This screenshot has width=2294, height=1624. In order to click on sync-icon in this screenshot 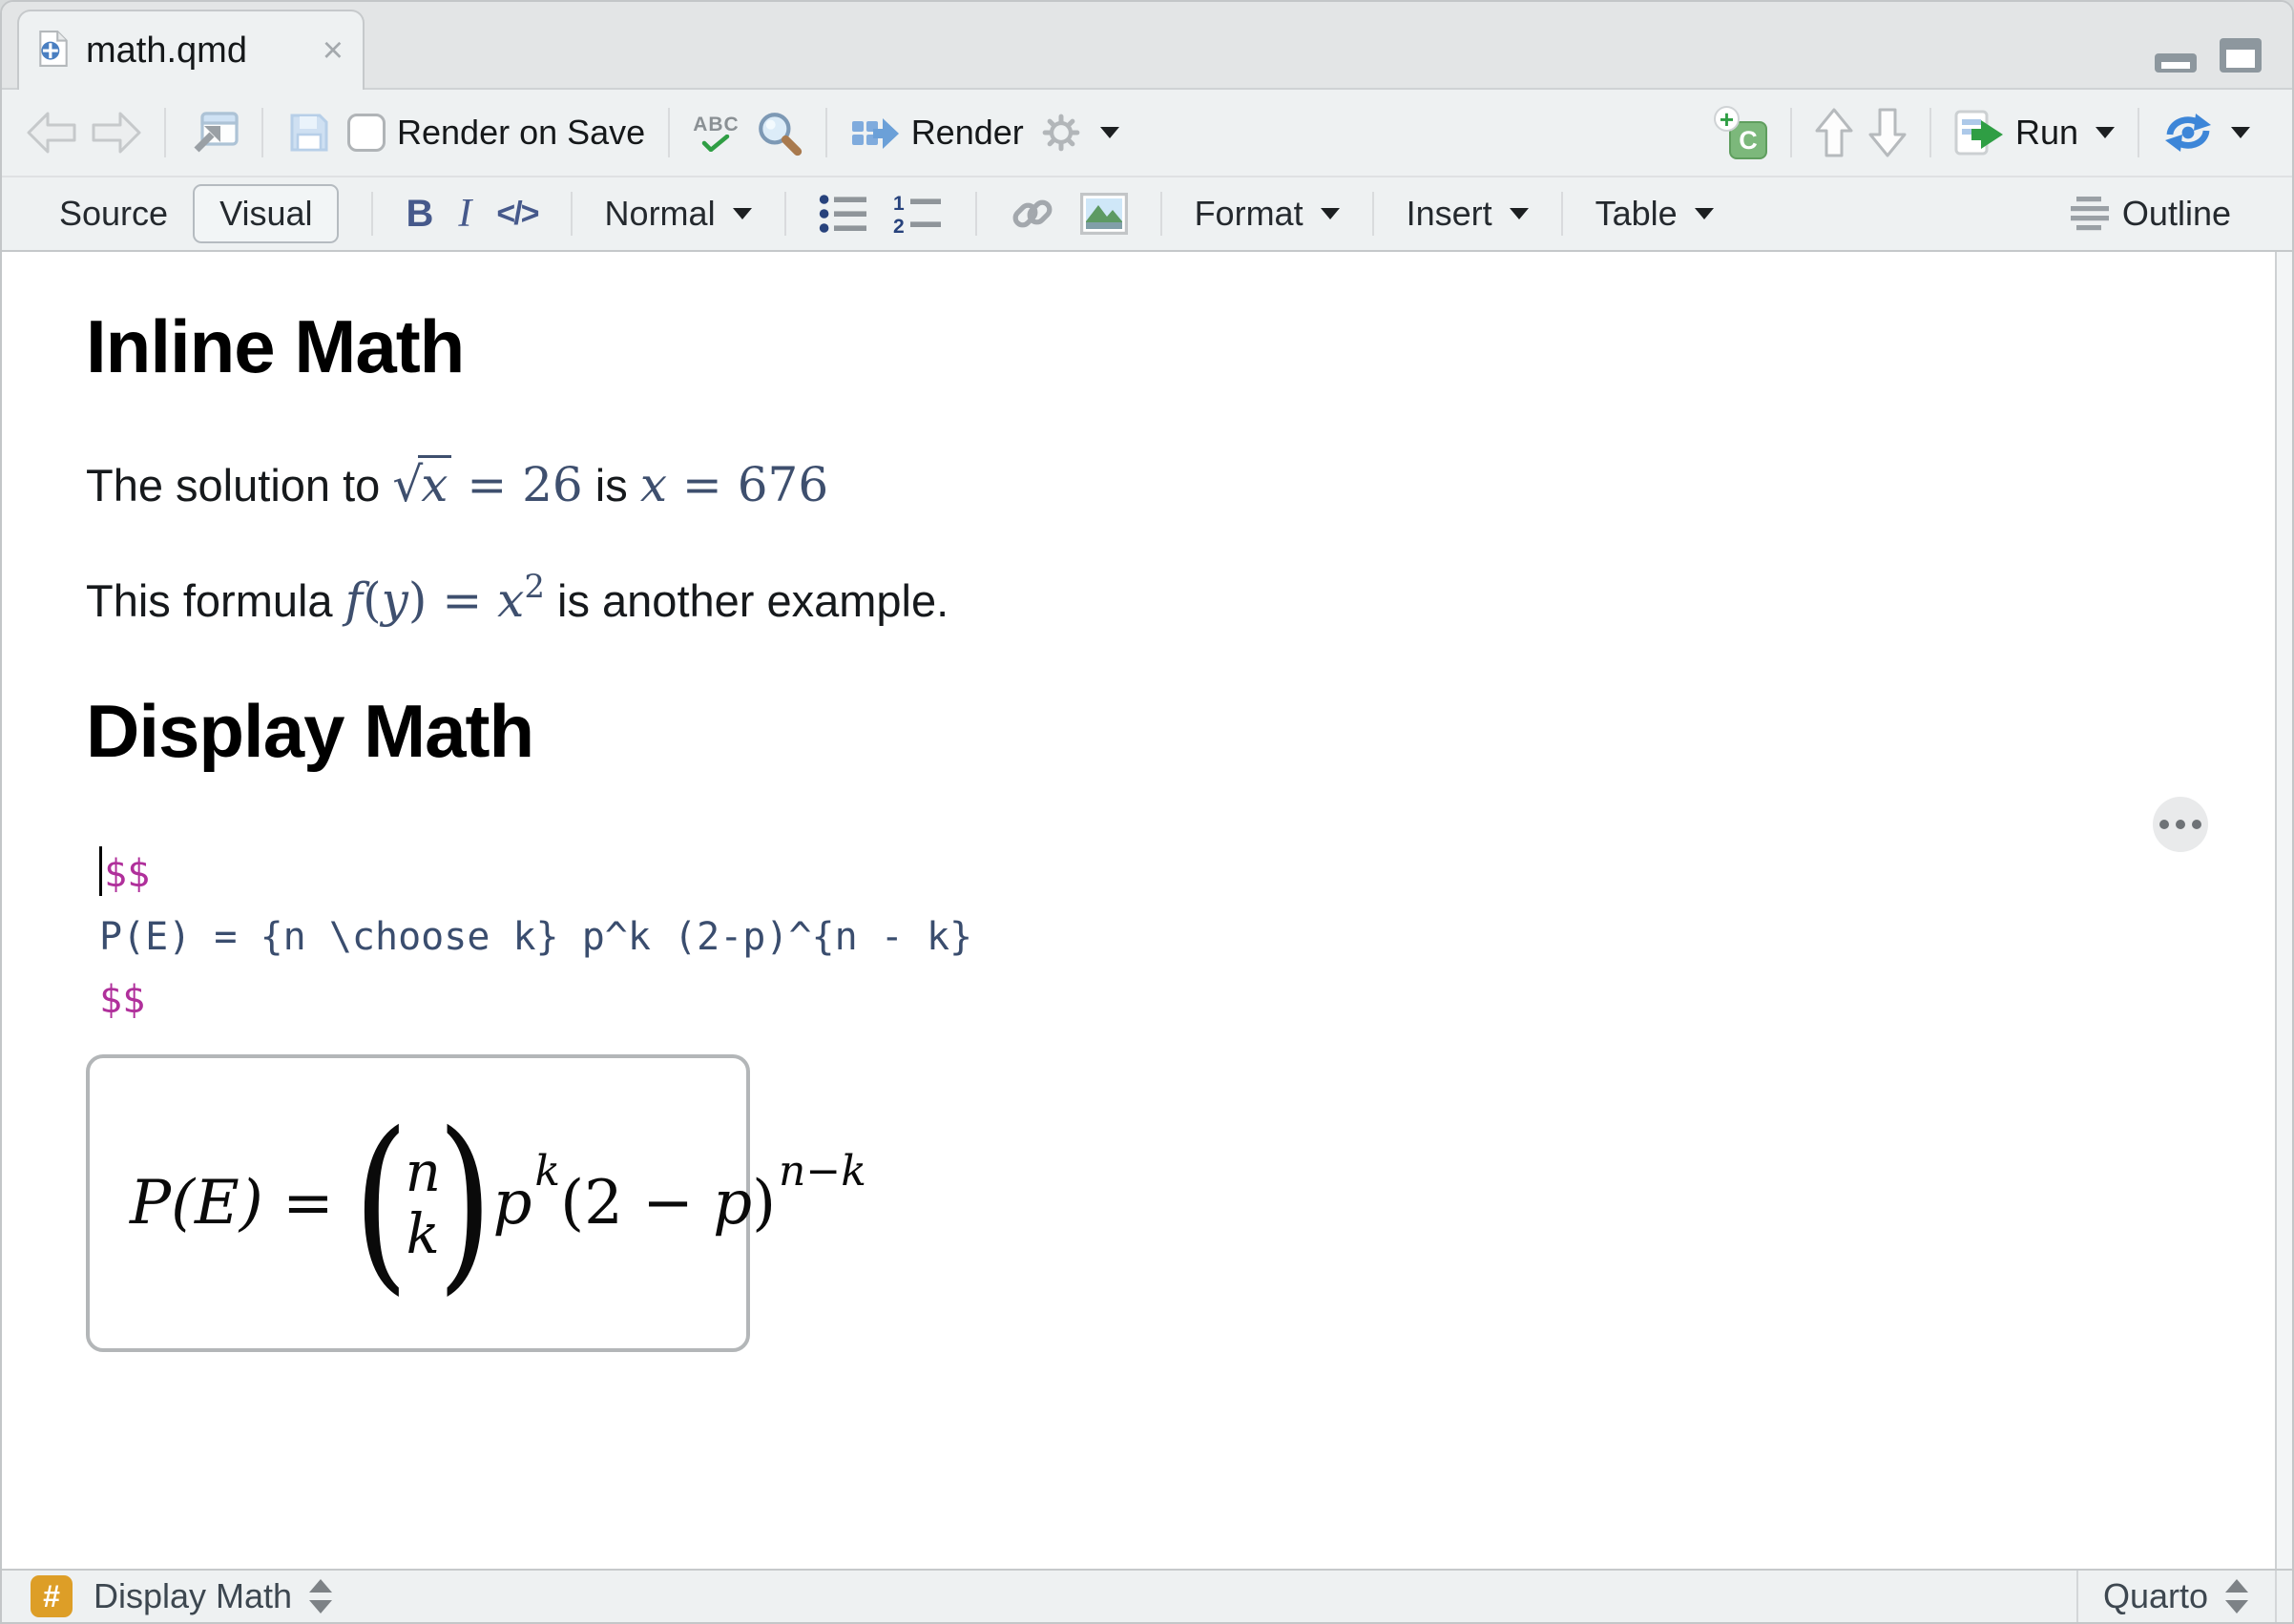, I will do `click(2188, 133)`.